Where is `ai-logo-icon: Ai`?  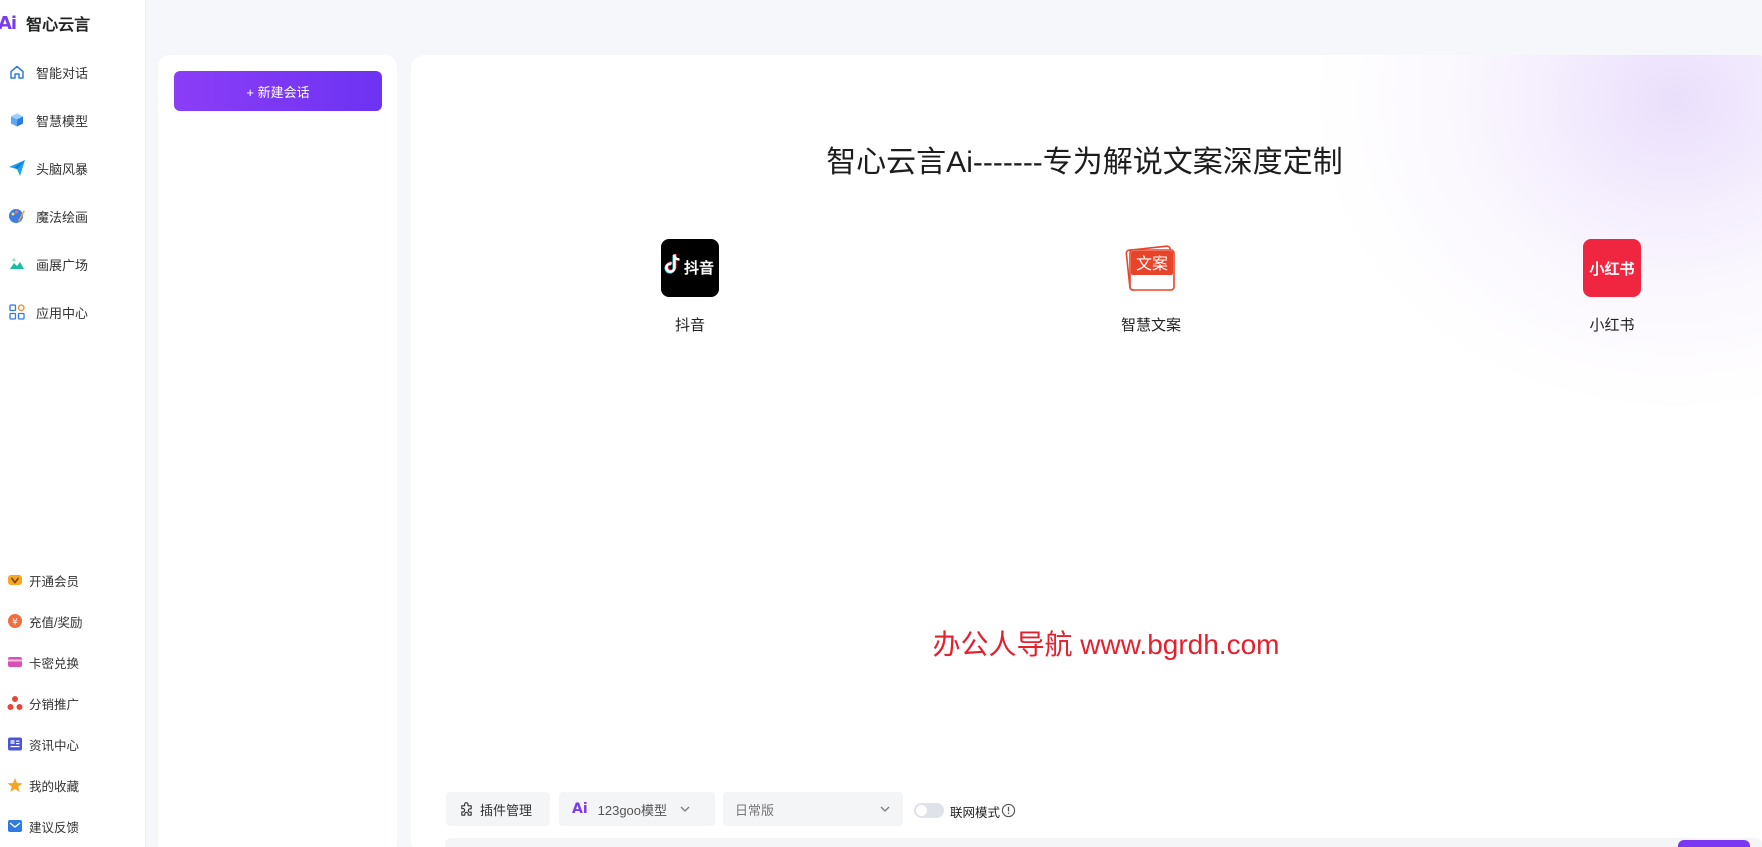
ai-logo-icon: Ai is located at coordinates (8, 23).